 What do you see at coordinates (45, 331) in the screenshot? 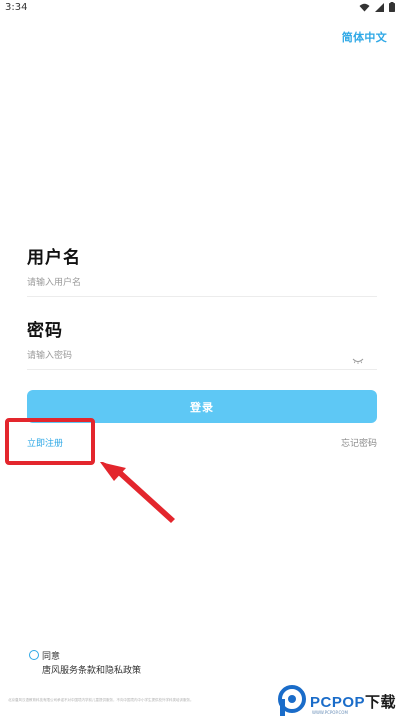
I see `password-label: 密码` at bounding box center [45, 331].